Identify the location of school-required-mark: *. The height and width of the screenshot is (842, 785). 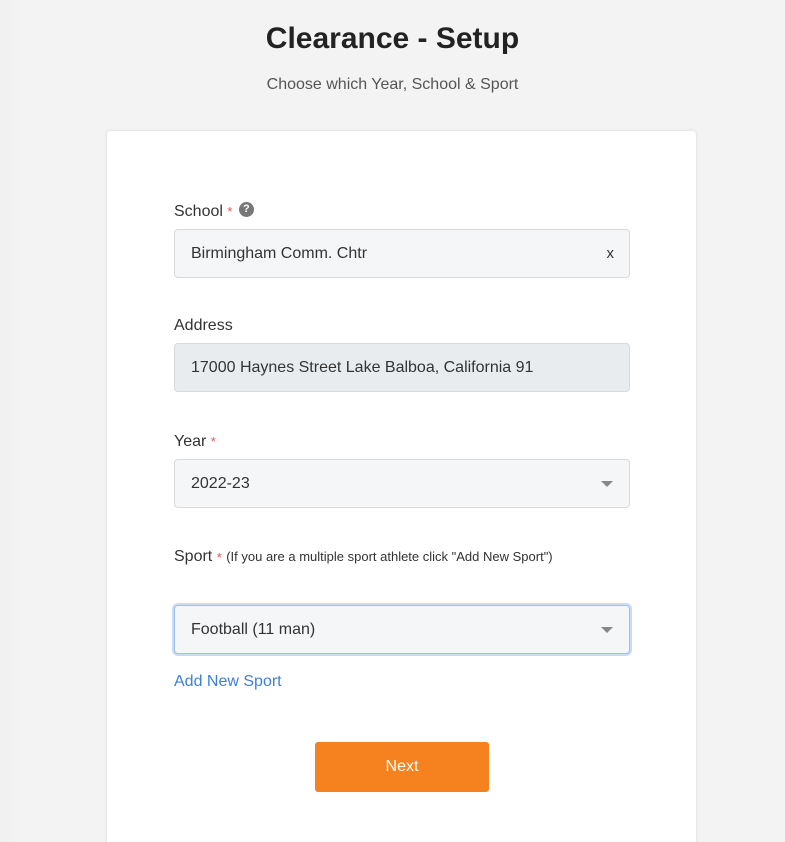
(230, 211).